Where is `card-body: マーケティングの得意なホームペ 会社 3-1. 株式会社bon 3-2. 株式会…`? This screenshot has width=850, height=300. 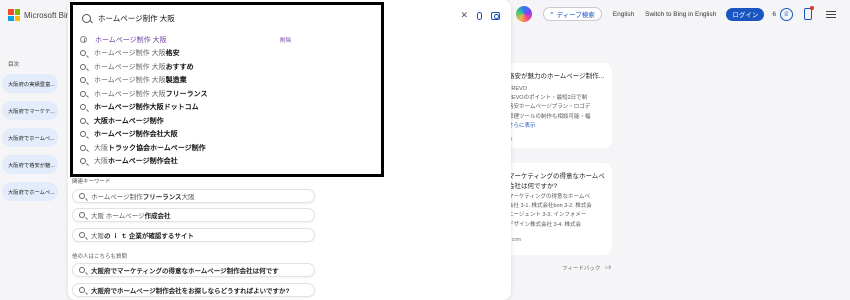 card-body: マーケティングの得意なホームペ 会社 3-1. 株式会社bon 3-2. 株式会… is located at coordinates (558, 211).